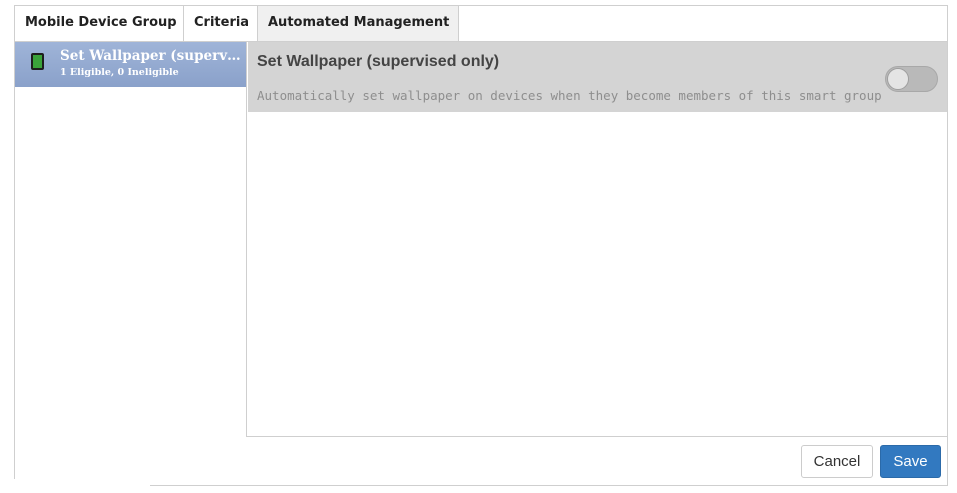 This screenshot has height=493, width=957. Describe the element at coordinates (898, 79) in the screenshot. I see `toggle-knob` at that location.